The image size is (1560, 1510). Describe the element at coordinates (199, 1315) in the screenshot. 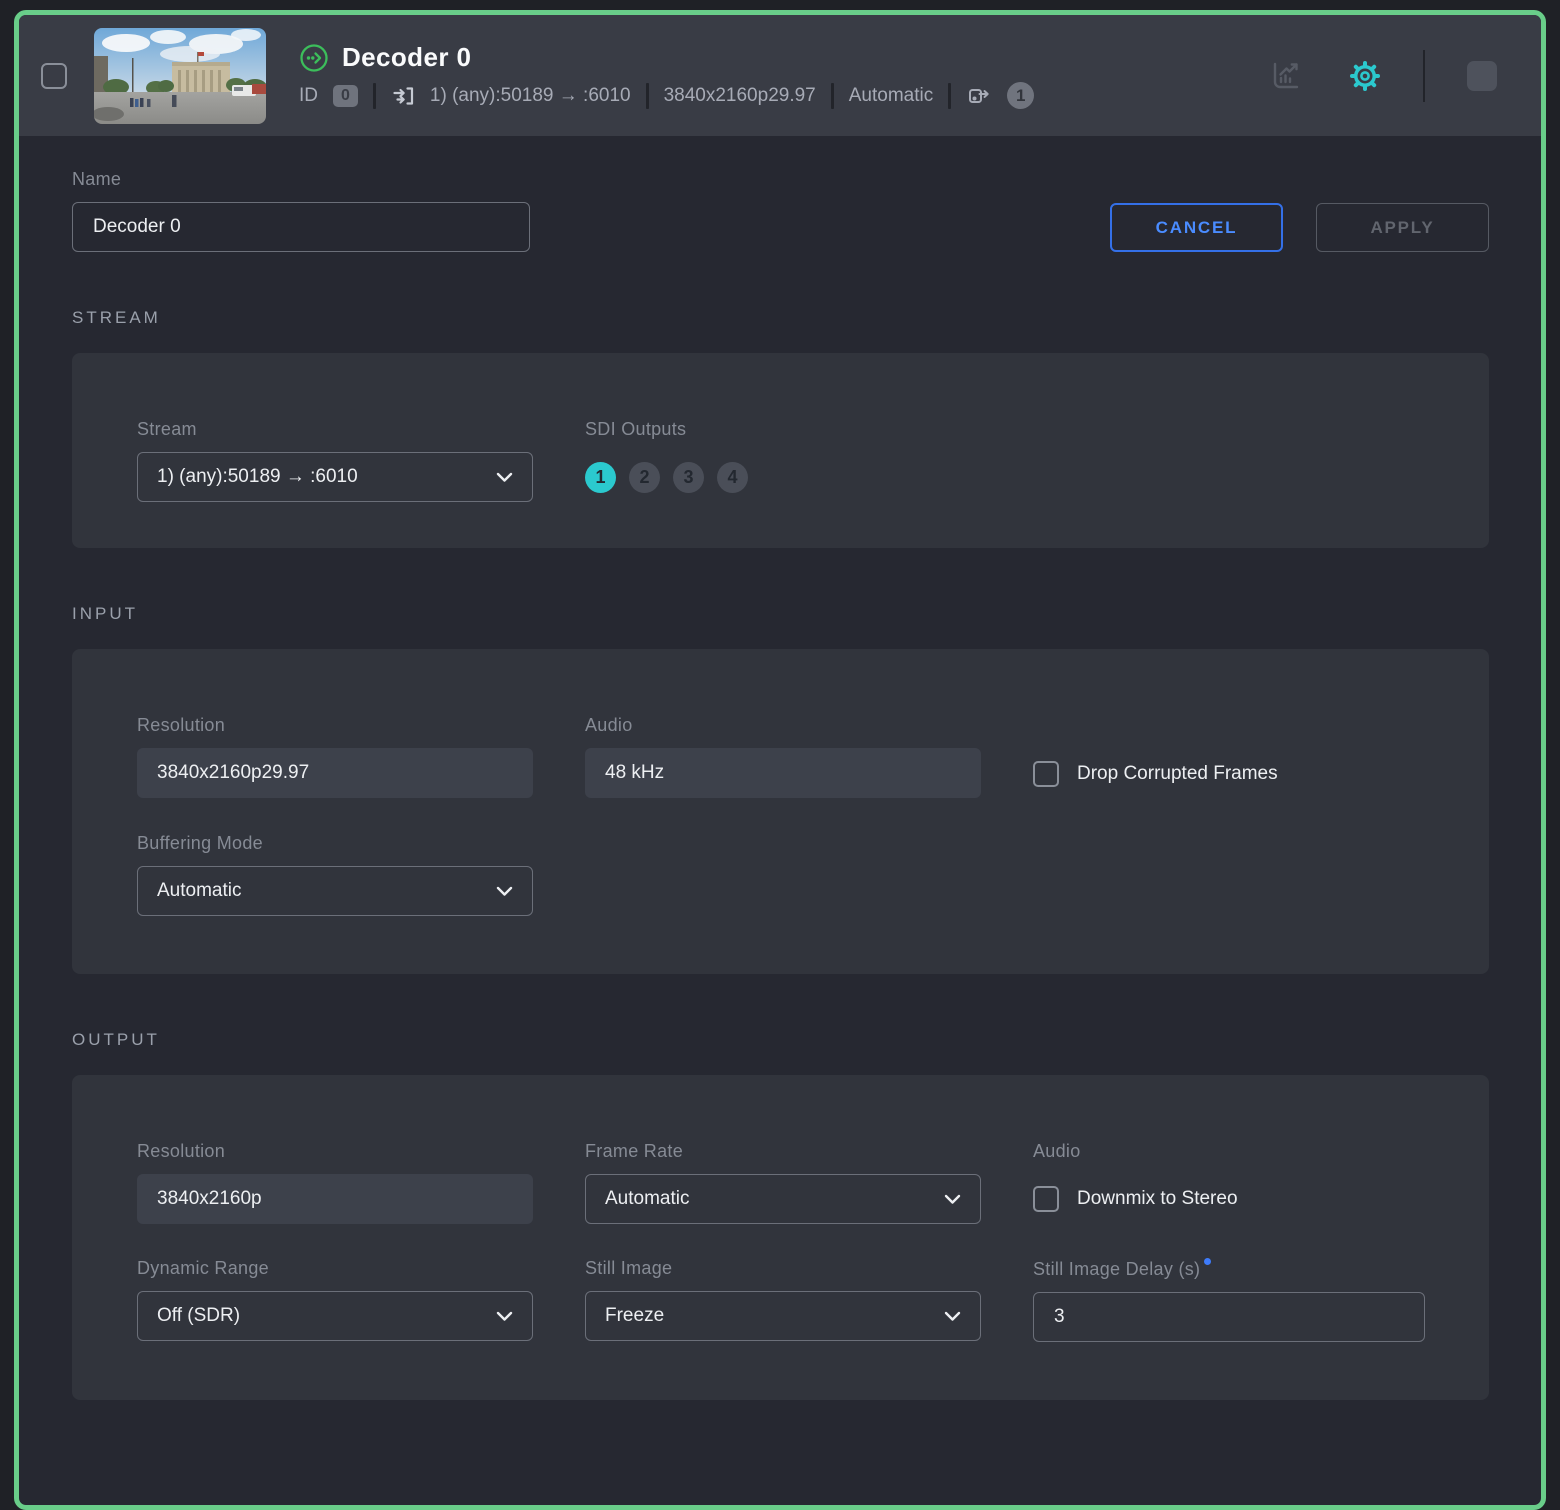

I see `dynamic-range-value: Off (SDR)` at that location.